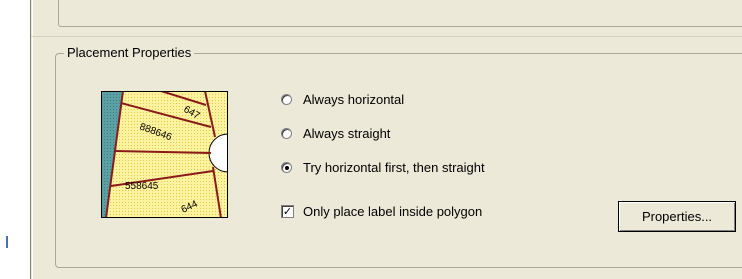  What do you see at coordinates (7, 242) in the screenshot?
I see `left-marker` at bounding box center [7, 242].